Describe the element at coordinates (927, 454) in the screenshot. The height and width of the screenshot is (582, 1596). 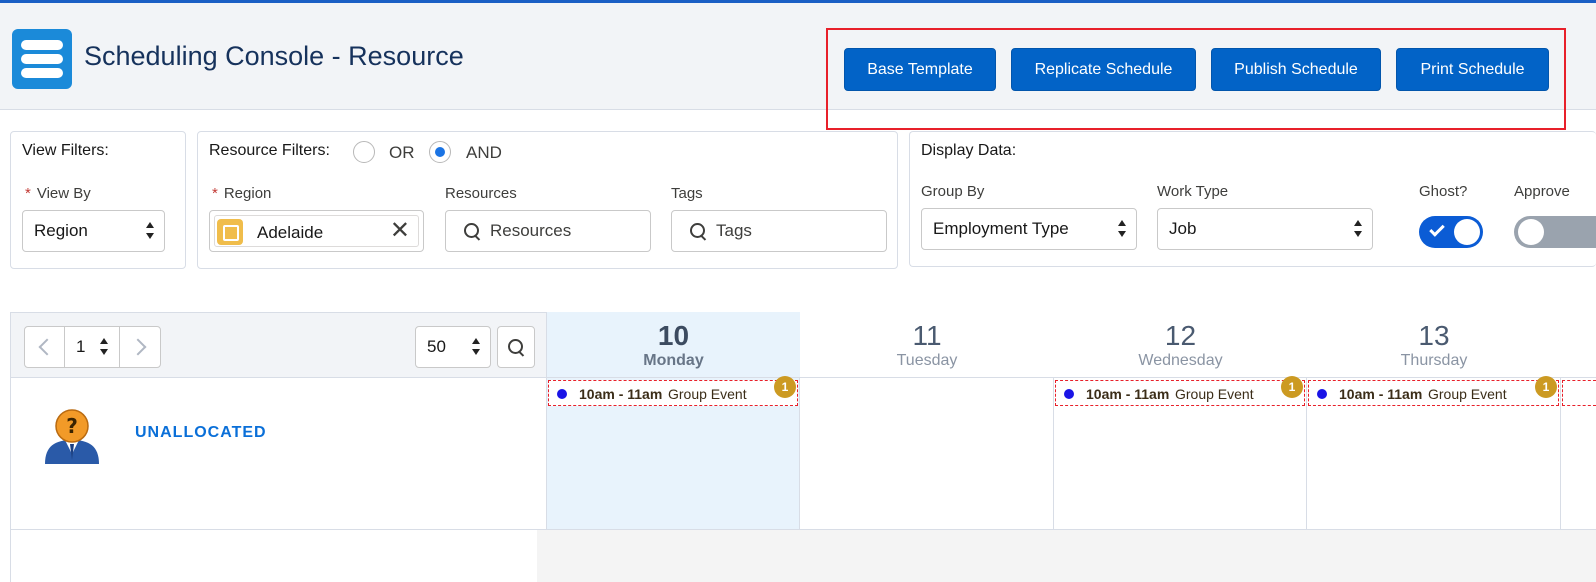
I see `day-cell-tuesday` at that location.